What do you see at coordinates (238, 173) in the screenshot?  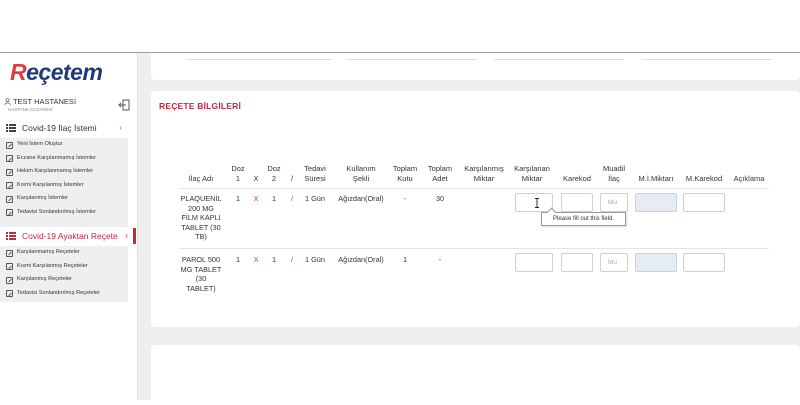 I see `col-doz1: Doz 1` at bounding box center [238, 173].